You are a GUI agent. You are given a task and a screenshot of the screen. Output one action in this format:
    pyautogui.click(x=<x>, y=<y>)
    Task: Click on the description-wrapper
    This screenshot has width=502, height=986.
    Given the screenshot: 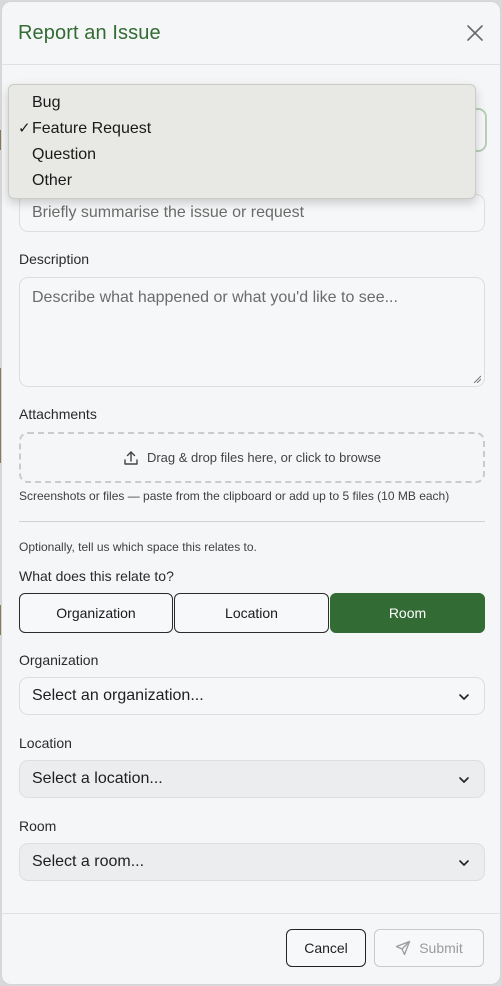 What is the action you would take?
    pyautogui.click(x=252, y=332)
    